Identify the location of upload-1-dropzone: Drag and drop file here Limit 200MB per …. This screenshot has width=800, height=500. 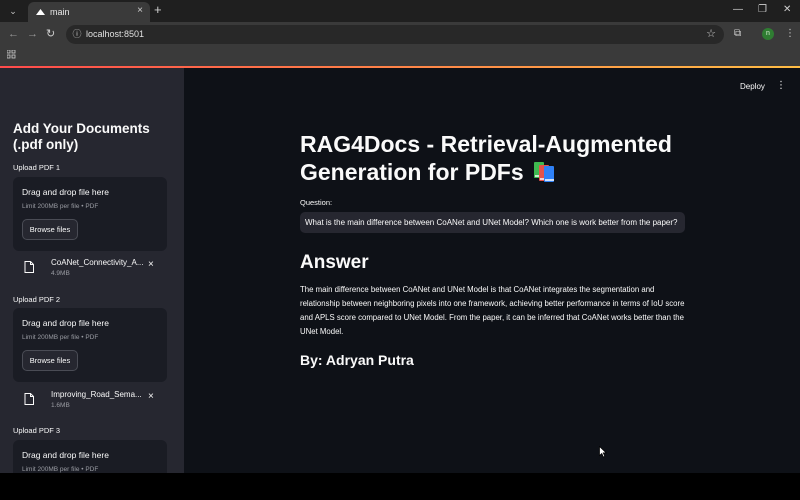
(90, 214).